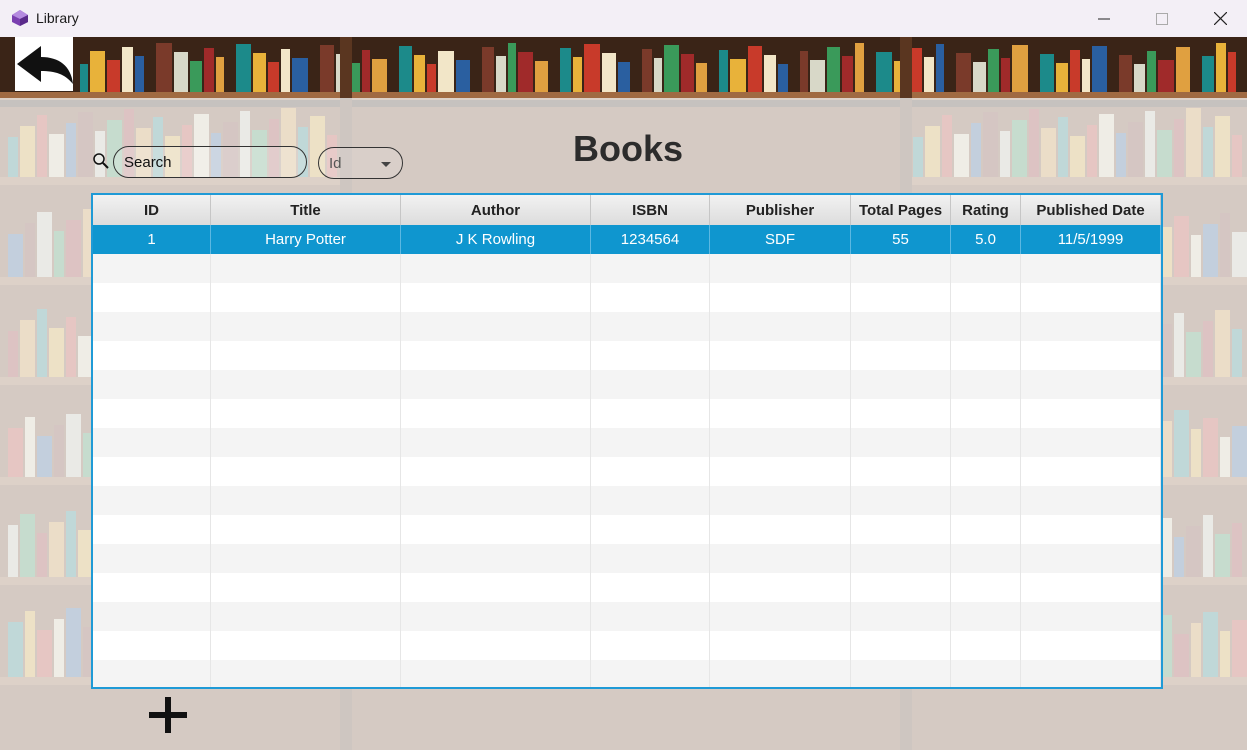  Describe the element at coordinates (1219, 18) in the screenshot. I see `close-button` at that location.